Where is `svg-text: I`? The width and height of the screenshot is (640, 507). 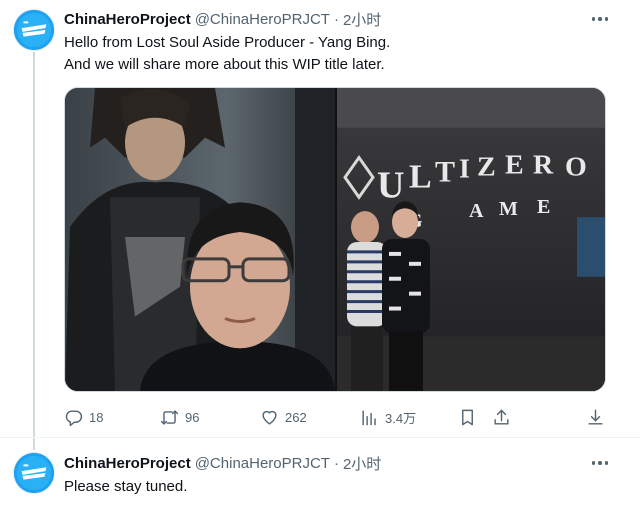 svg-text: I is located at coordinates (464, 168).